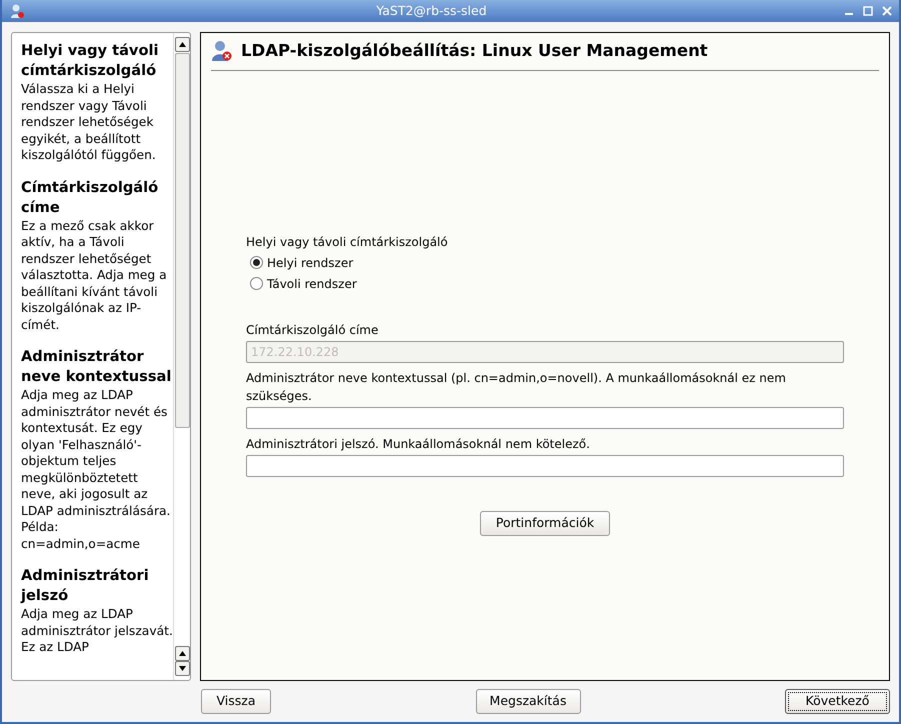  Describe the element at coordinates (94, 275) in the screenshot. I see `help-text: Ez a mező csak akkor aktív, ha a Távoli rendszer lehetőséget választotta. Adja meg a beállítani kívánt távoli kiszolgálónak az IP-címét.` at that location.